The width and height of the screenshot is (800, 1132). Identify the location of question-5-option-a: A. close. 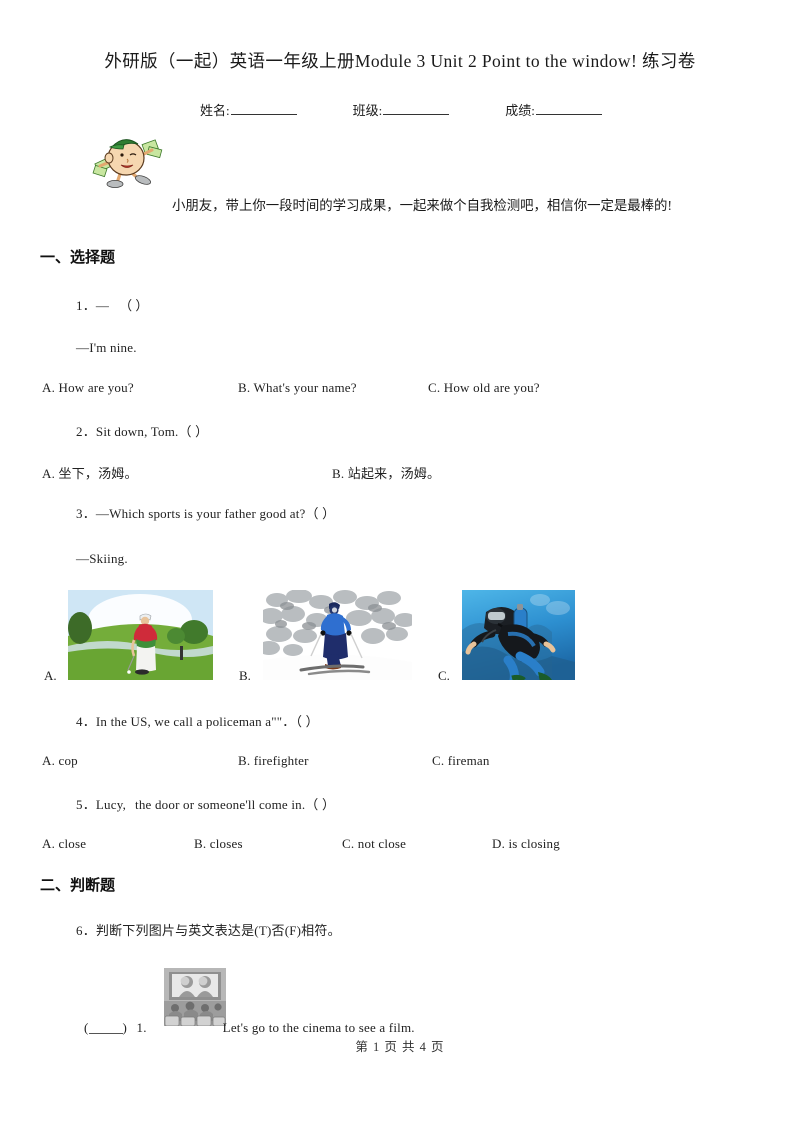
(118, 844).